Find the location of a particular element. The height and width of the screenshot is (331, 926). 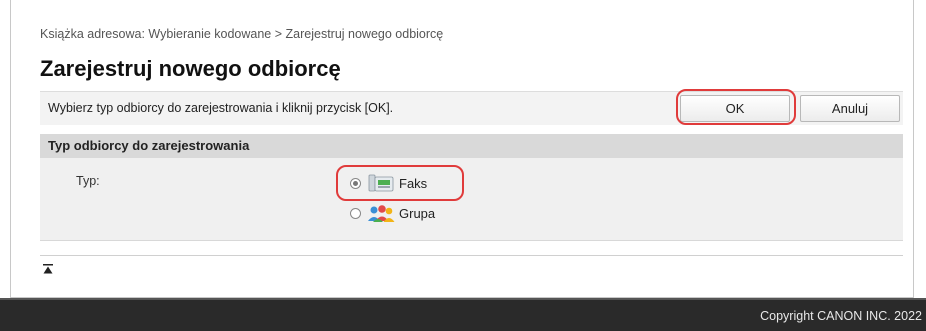

divider is located at coordinates (471, 255).